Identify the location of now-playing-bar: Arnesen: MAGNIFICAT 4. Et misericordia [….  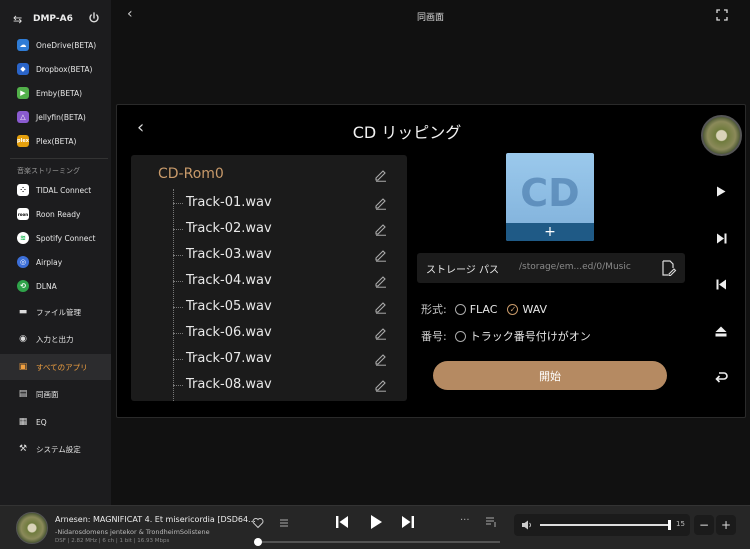
(375, 527).